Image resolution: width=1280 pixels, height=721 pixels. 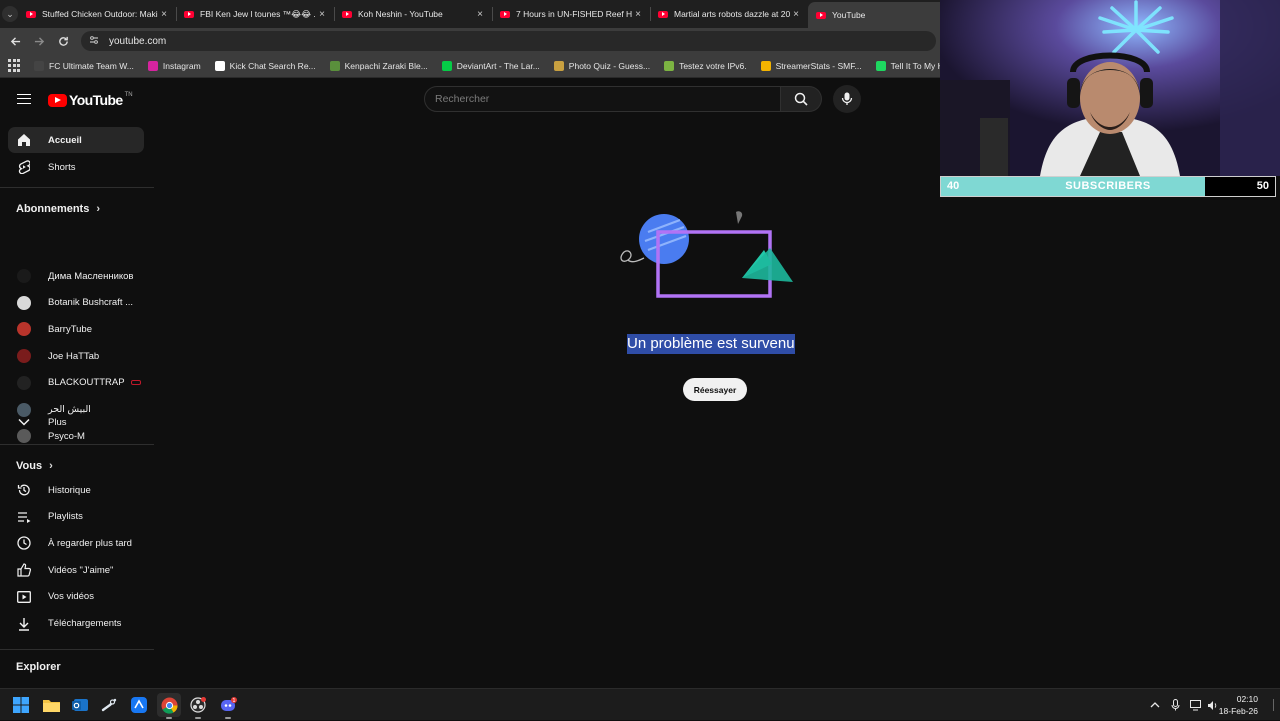 What do you see at coordinates (63, 41) in the screenshot?
I see `reload-button` at bounding box center [63, 41].